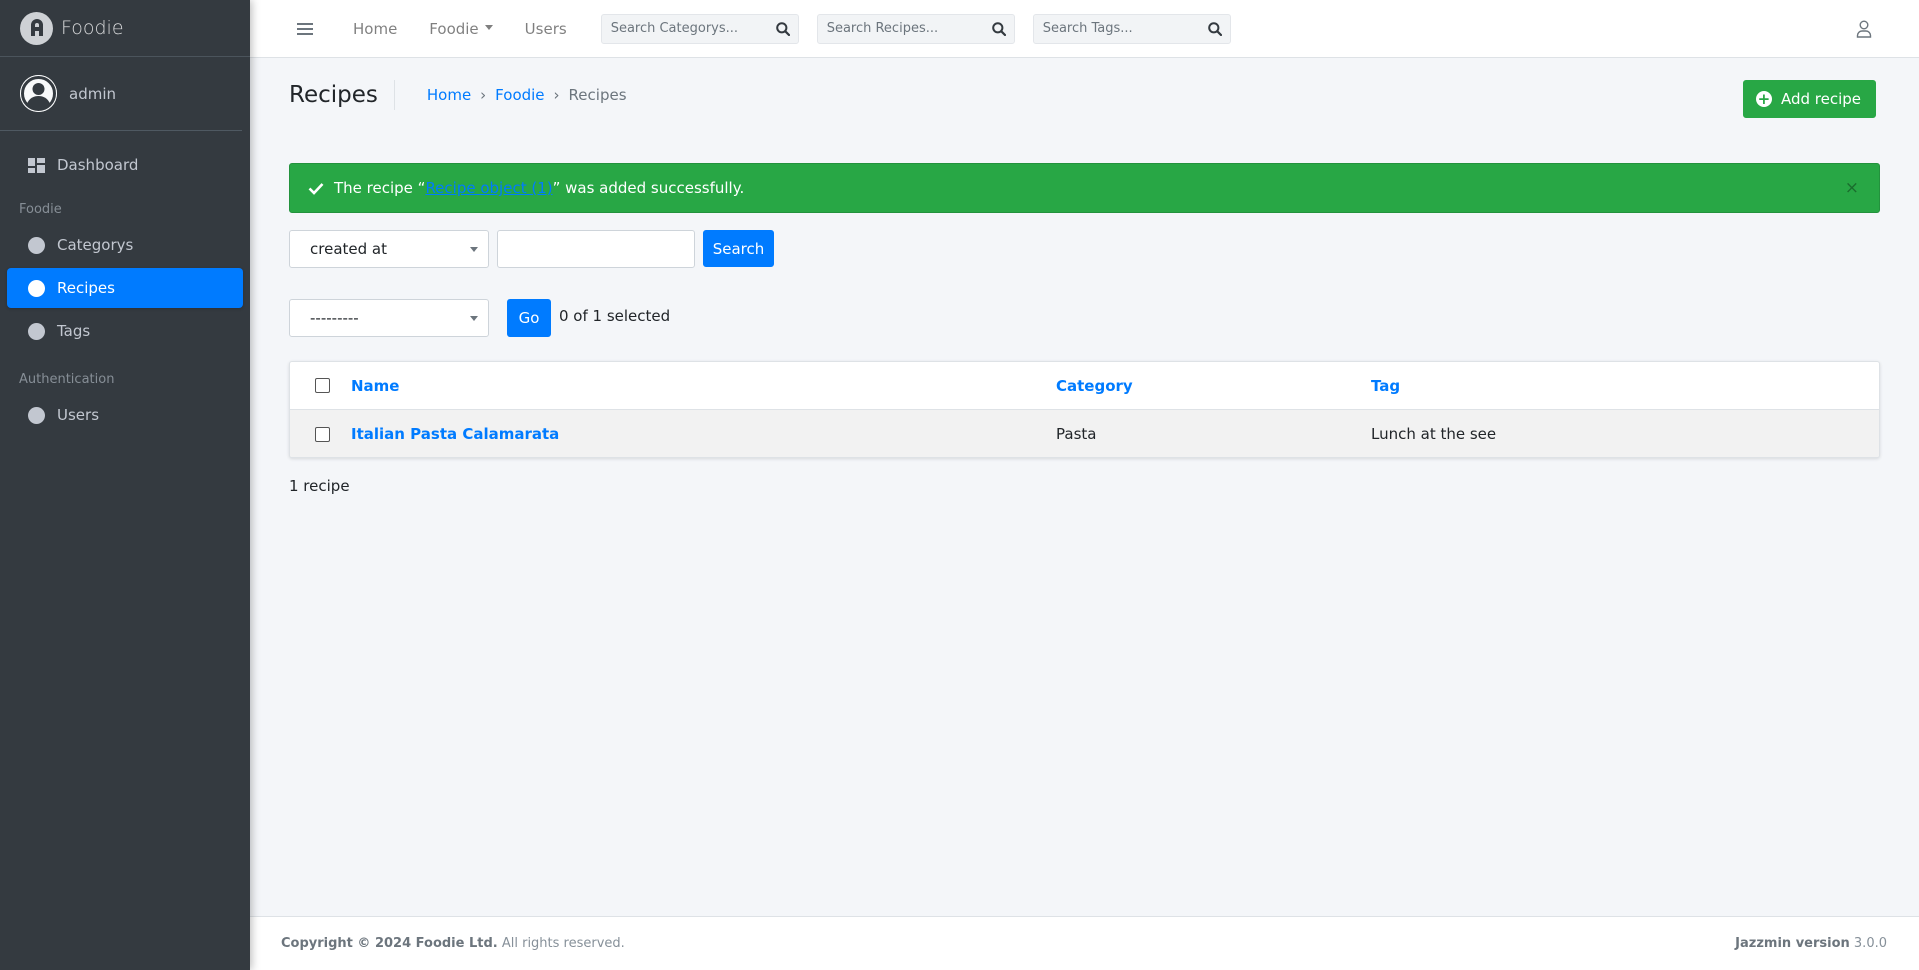  I want to click on user-menu-icon, so click(1864, 31).